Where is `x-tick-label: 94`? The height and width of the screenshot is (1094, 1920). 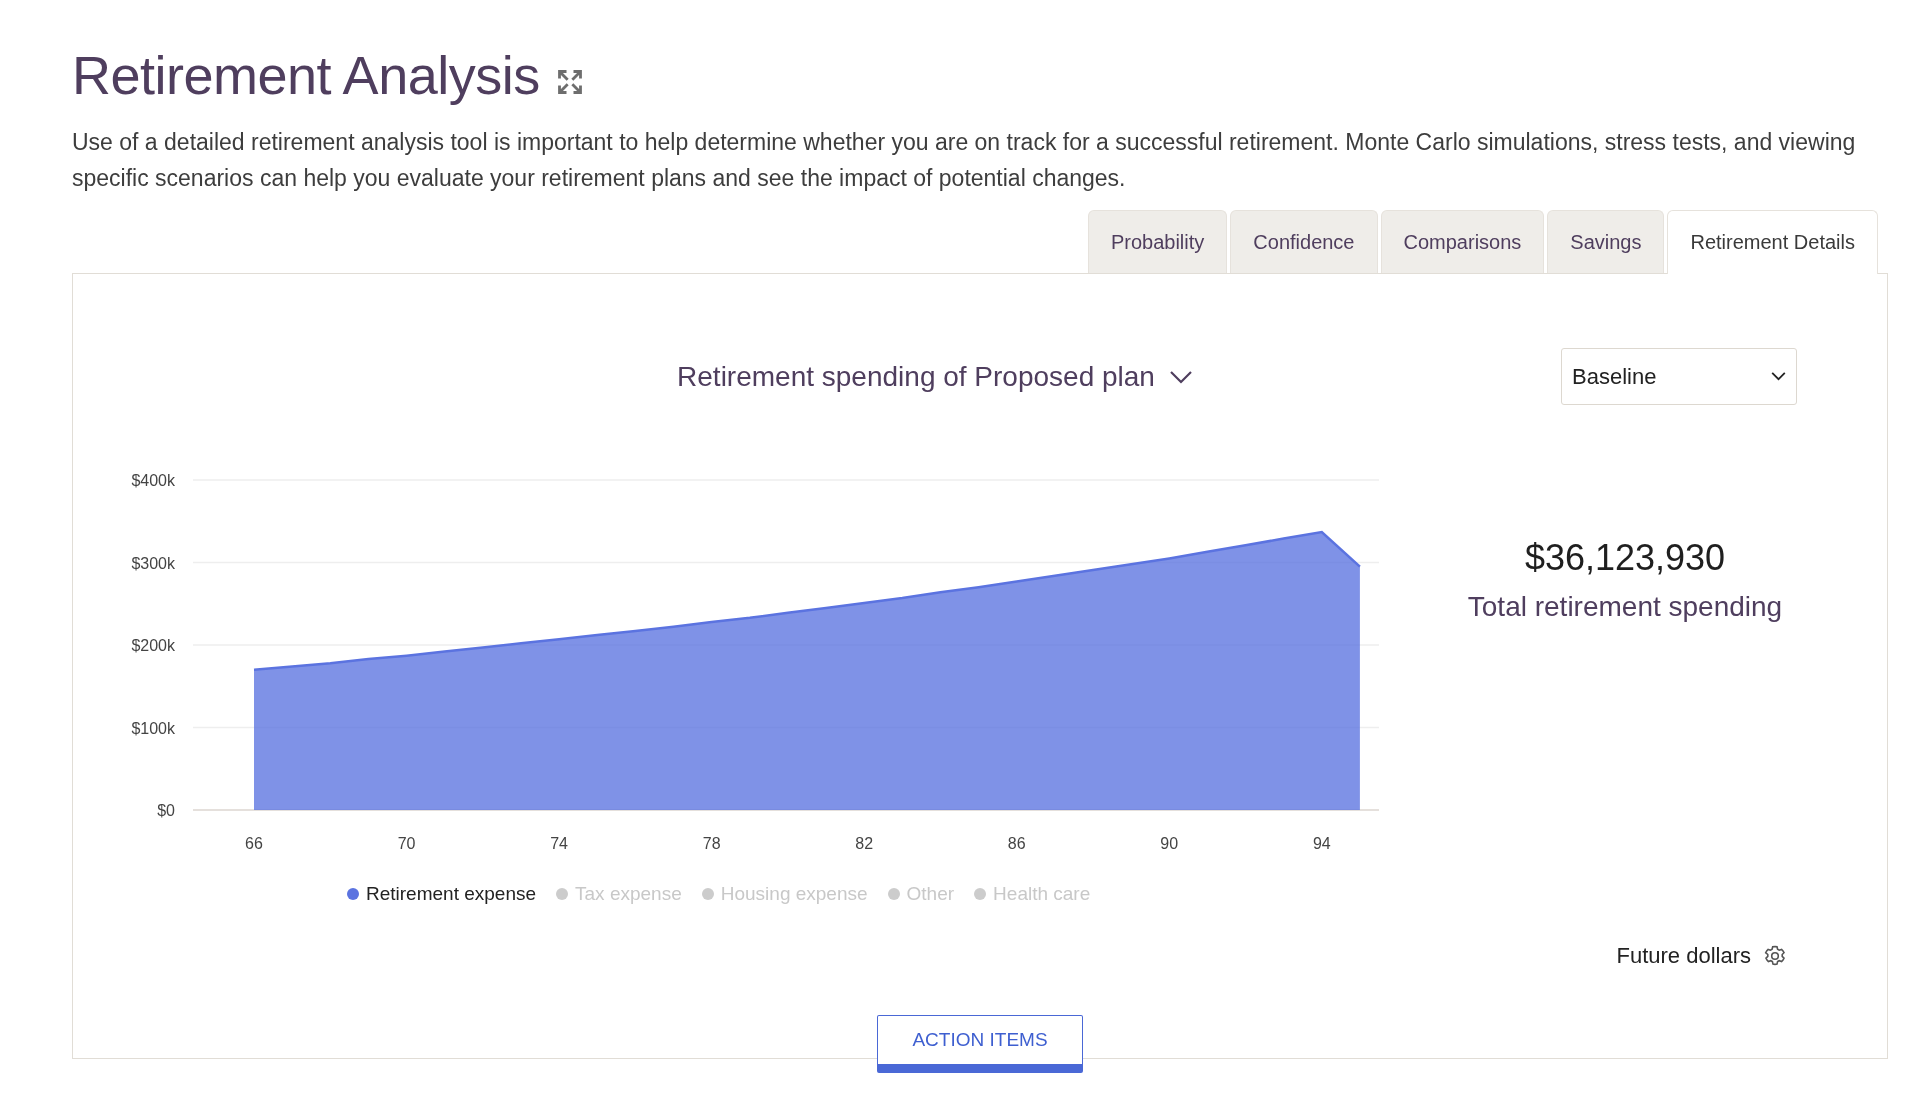 x-tick-label: 94 is located at coordinates (1321, 843).